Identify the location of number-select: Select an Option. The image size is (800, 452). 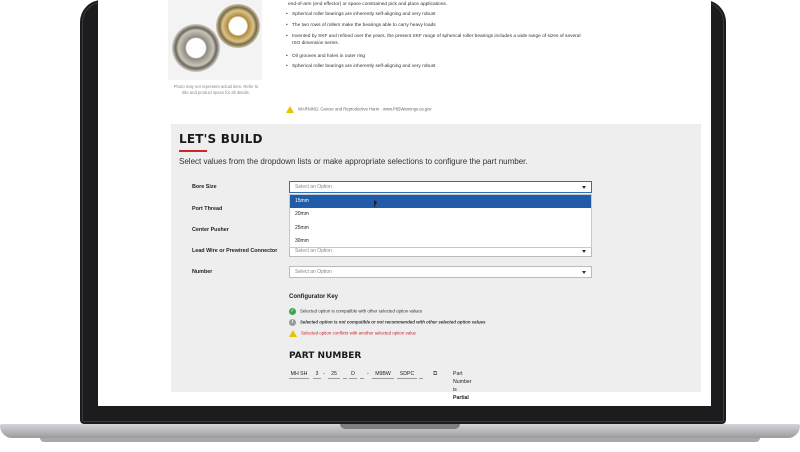
(440, 272).